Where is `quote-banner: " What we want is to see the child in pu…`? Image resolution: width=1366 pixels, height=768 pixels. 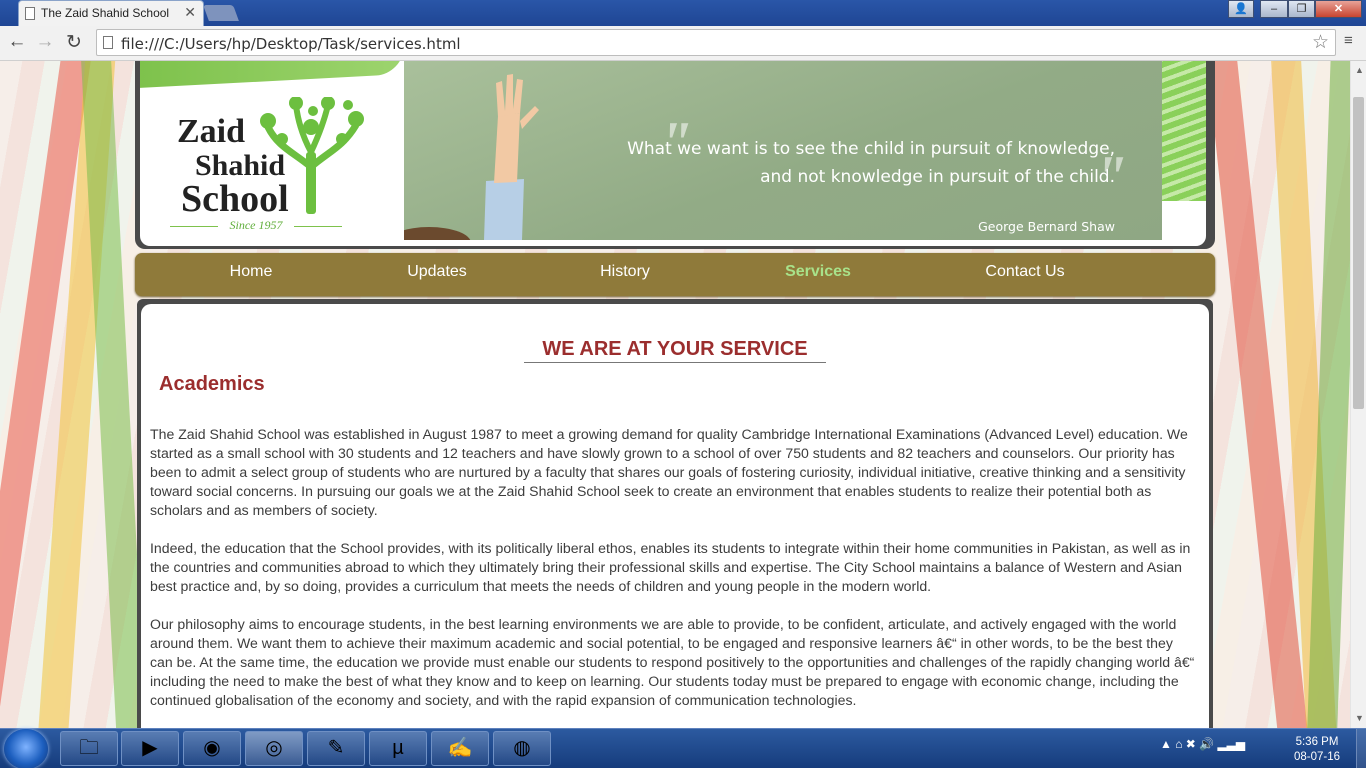 quote-banner: " What we want is to see the child in pu… is located at coordinates (783, 150).